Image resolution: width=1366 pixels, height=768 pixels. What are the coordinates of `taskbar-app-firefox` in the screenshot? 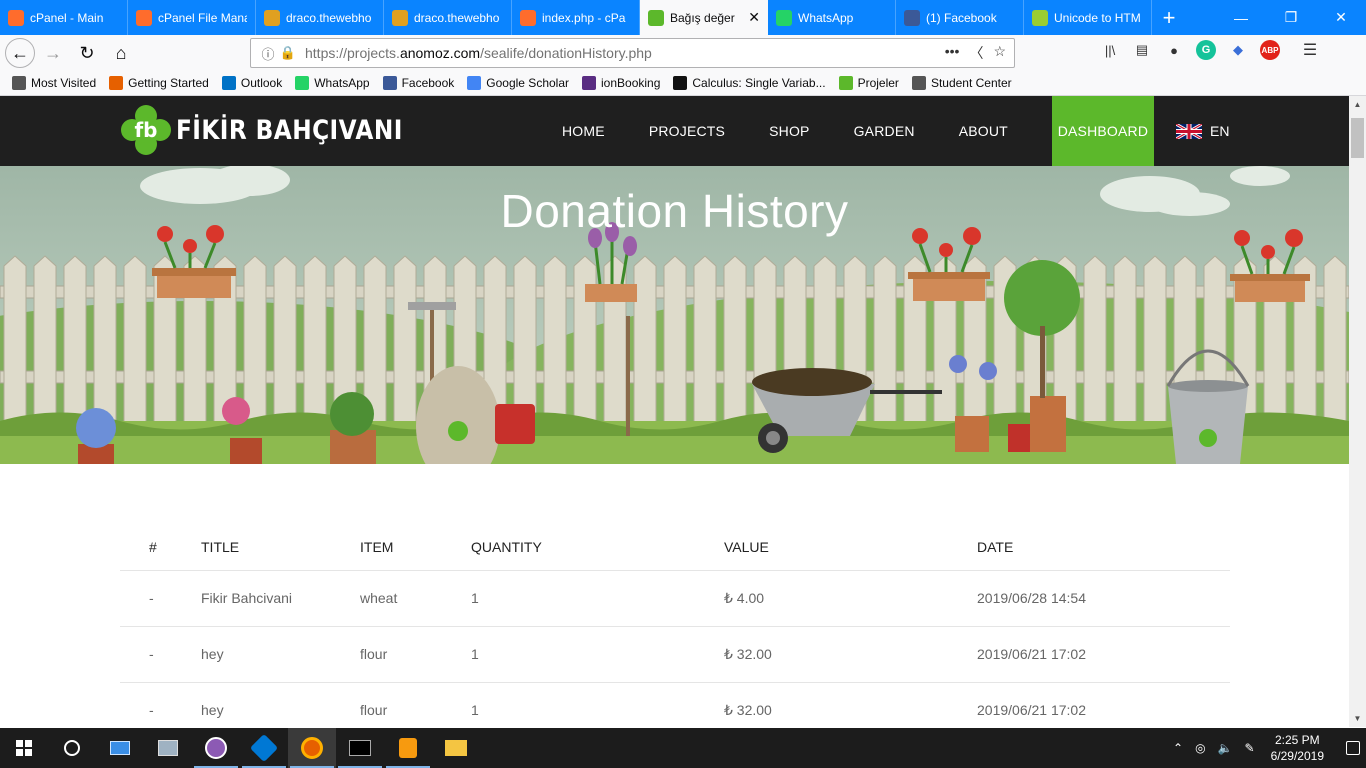 It's located at (312, 748).